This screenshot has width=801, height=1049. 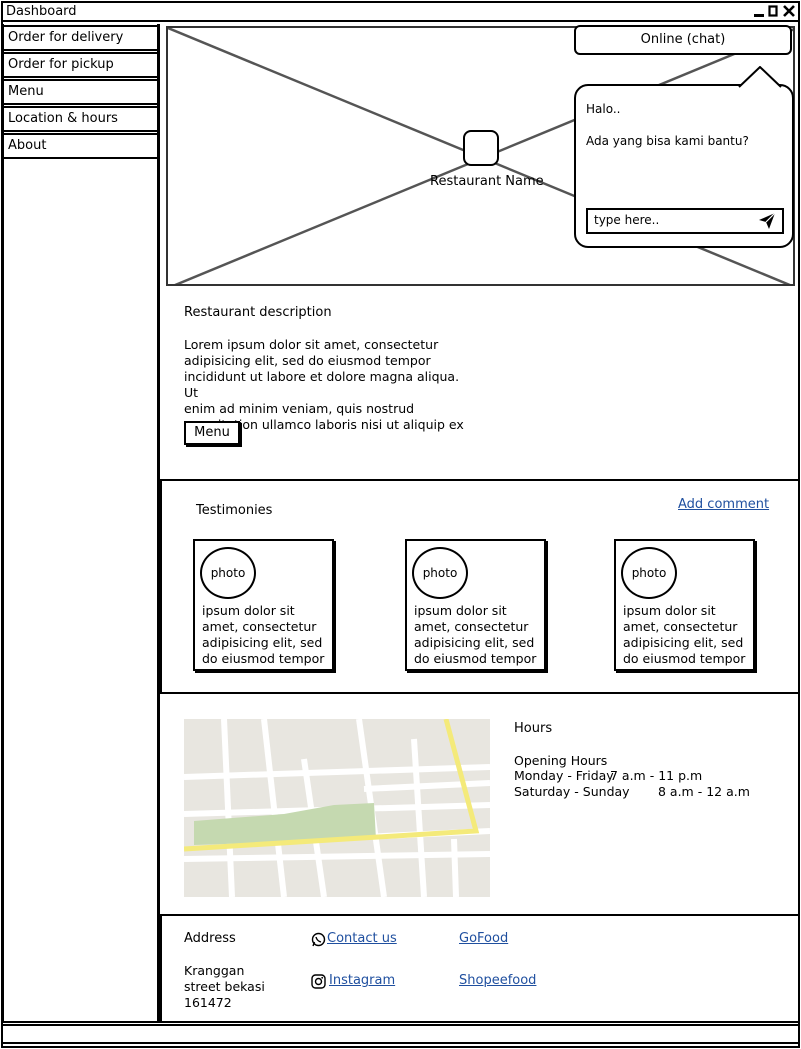 I want to click on chat-tail, so click(x=760, y=77).